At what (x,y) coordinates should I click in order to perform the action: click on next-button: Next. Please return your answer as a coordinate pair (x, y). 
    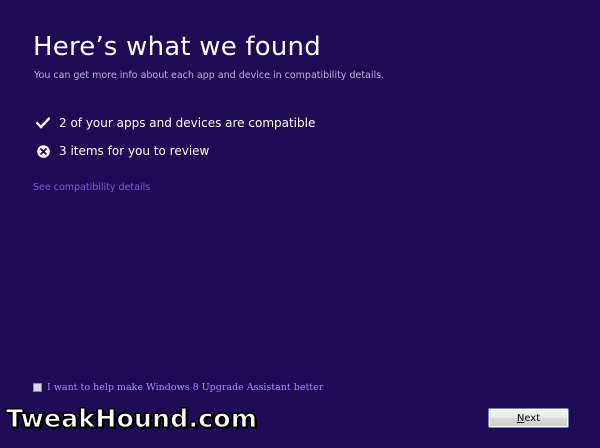
    Looking at the image, I should click on (528, 418).